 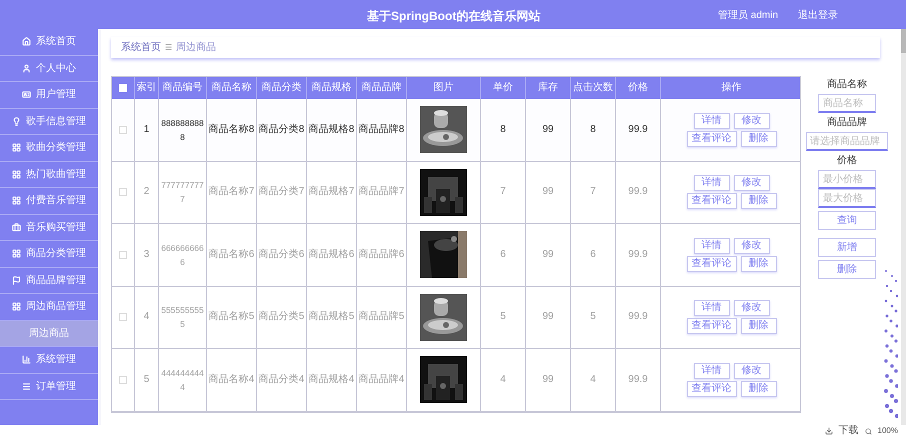 What do you see at coordinates (281, 379) in the screenshot?
I see `table-cell: 商品分类4` at bounding box center [281, 379].